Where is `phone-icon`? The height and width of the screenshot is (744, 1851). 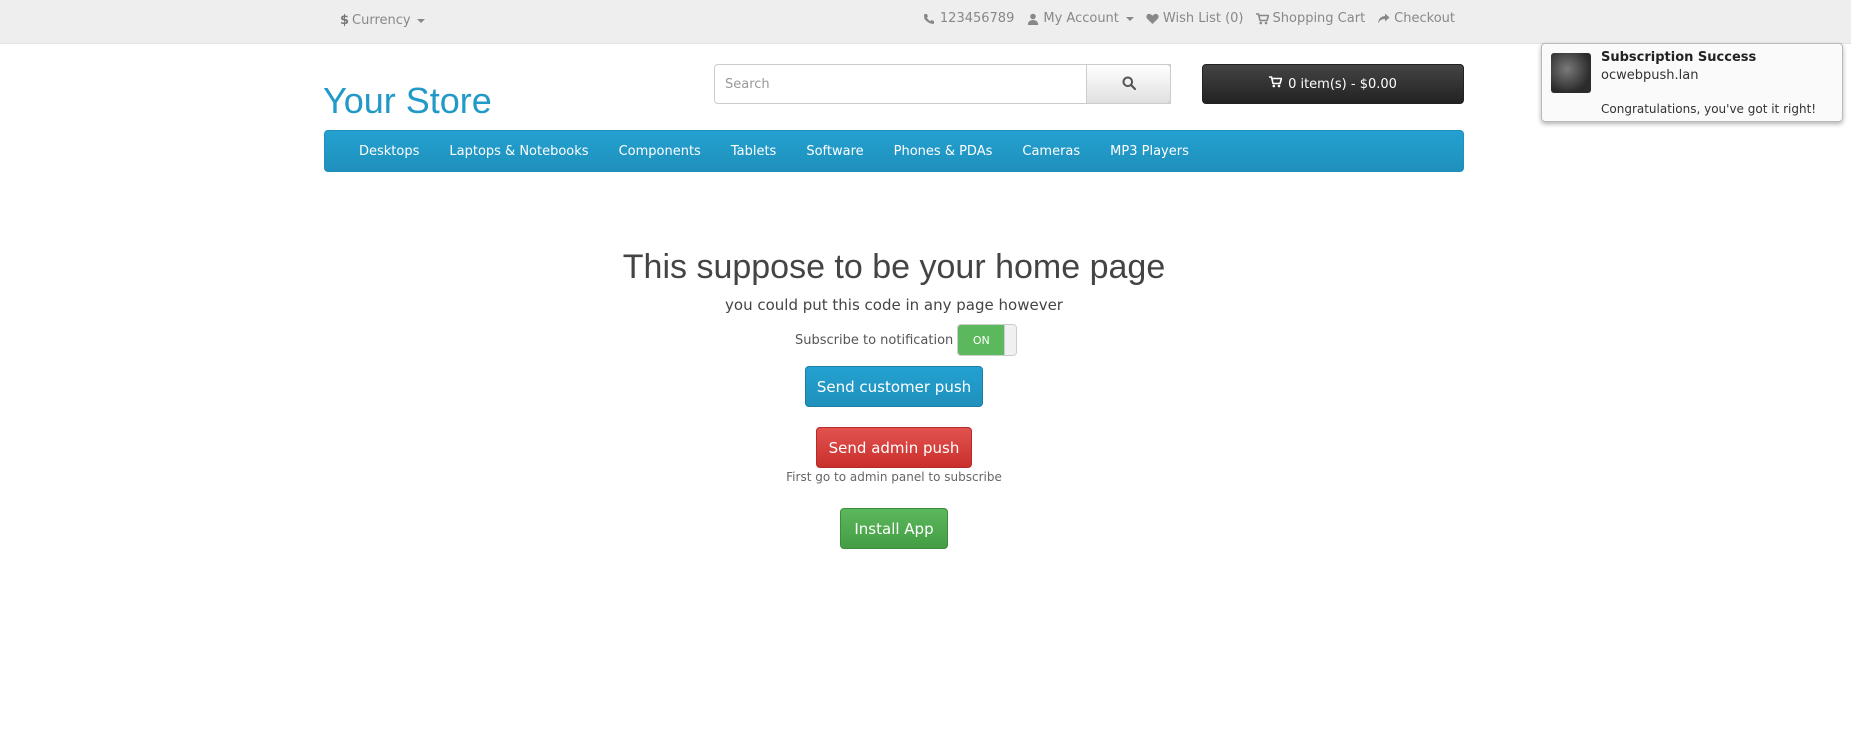
phone-icon is located at coordinates (929, 18).